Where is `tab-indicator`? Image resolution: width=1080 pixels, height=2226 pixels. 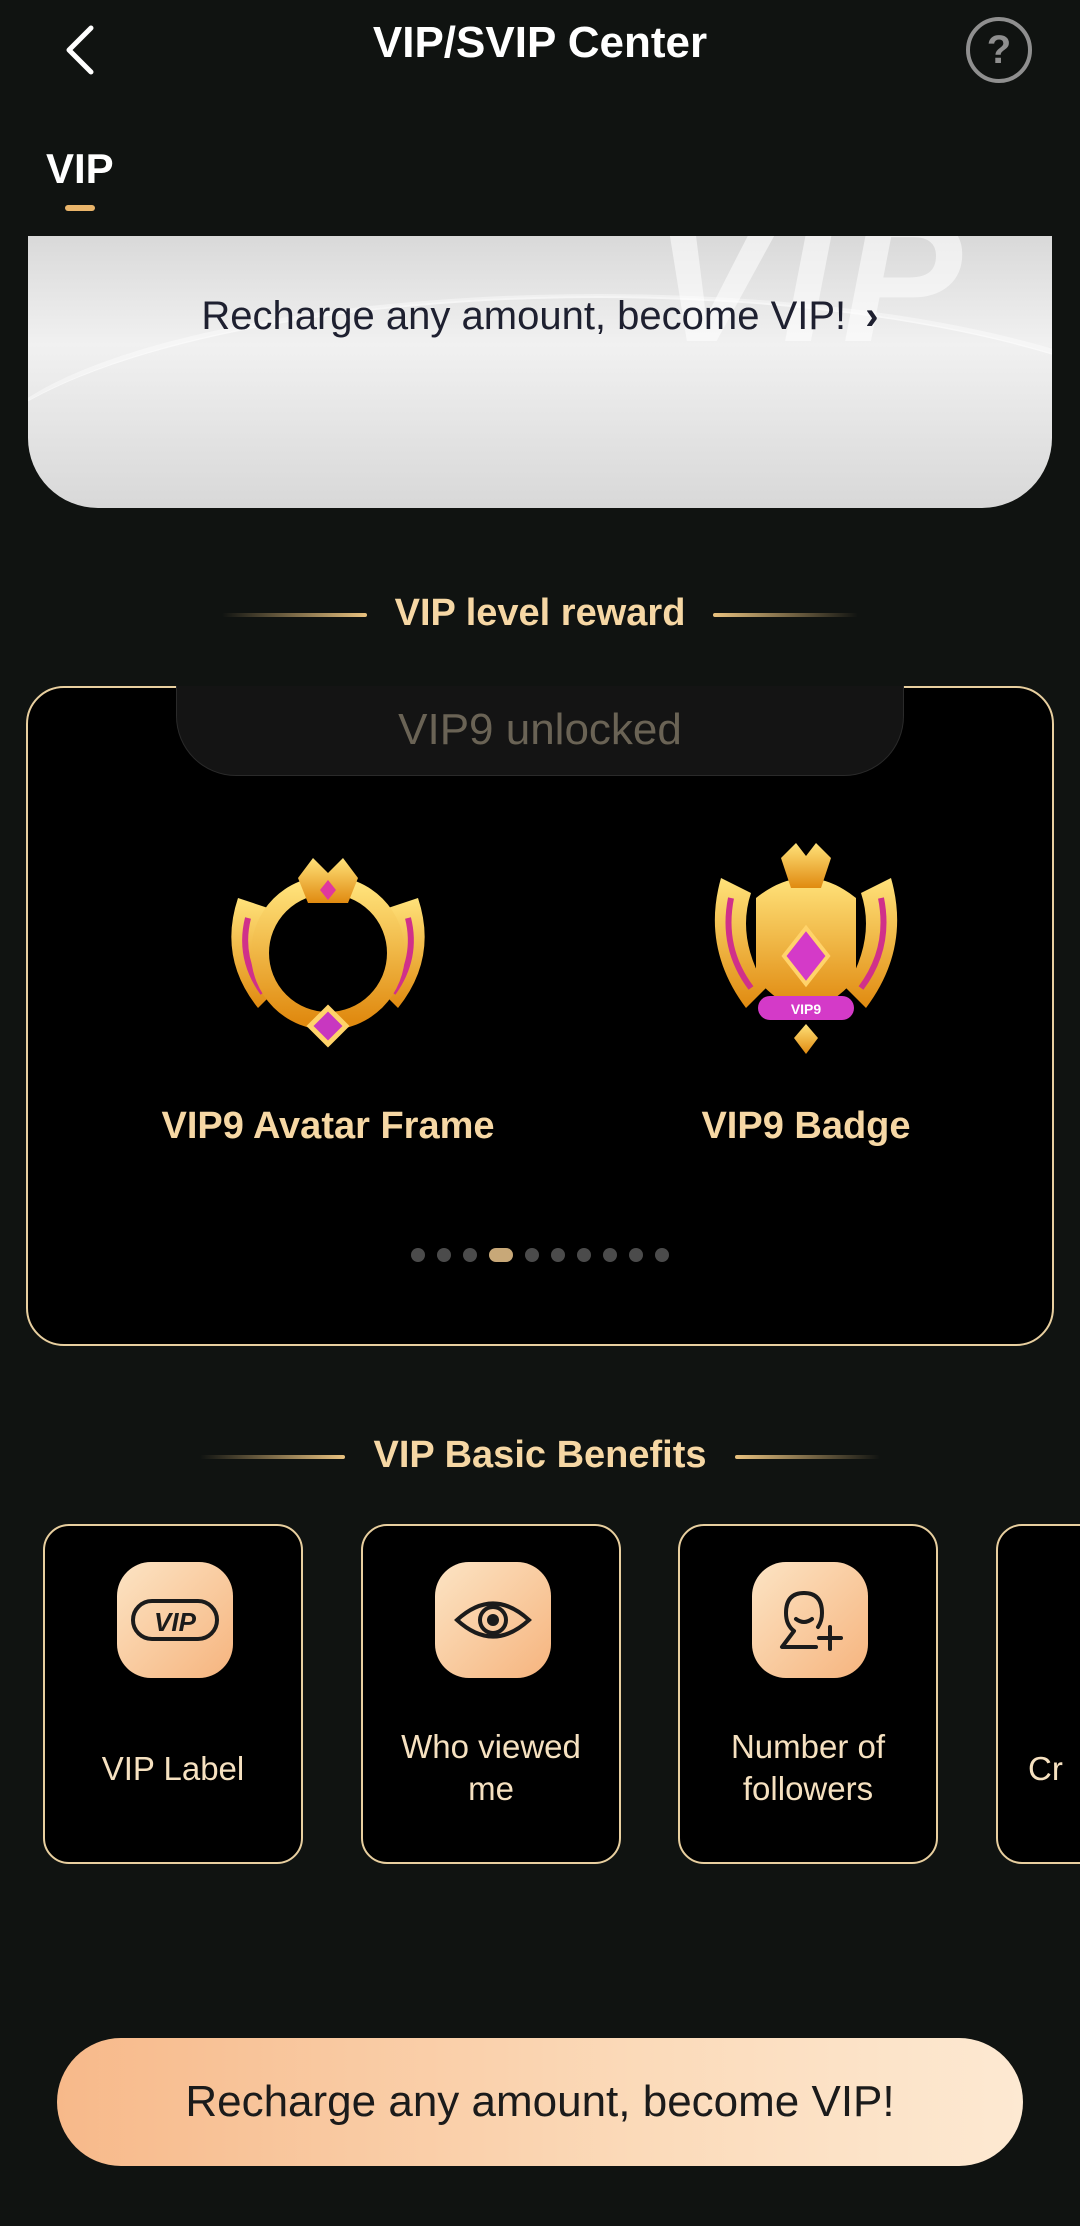
tab-indicator is located at coordinates (80, 208).